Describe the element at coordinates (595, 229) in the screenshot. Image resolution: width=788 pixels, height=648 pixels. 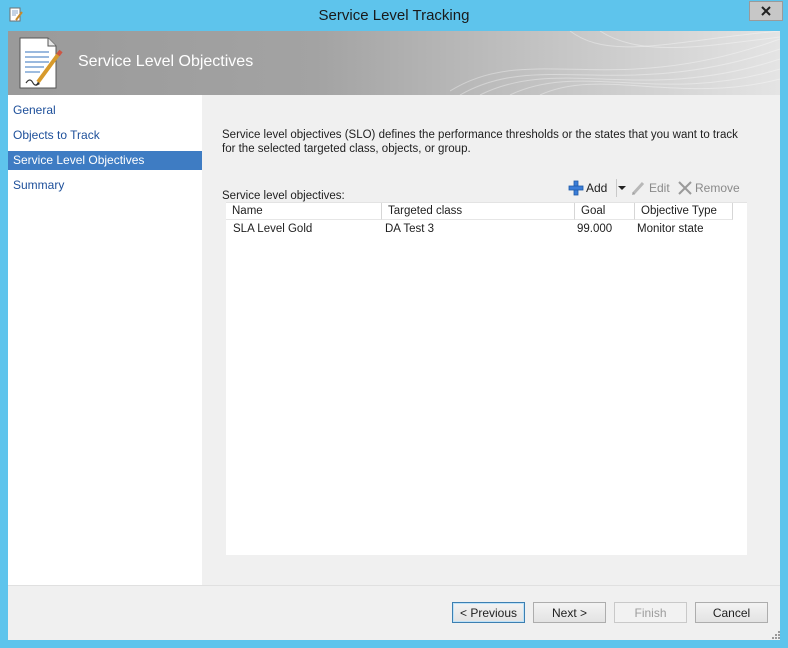
I see `cell-goal: 99.000` at that location.